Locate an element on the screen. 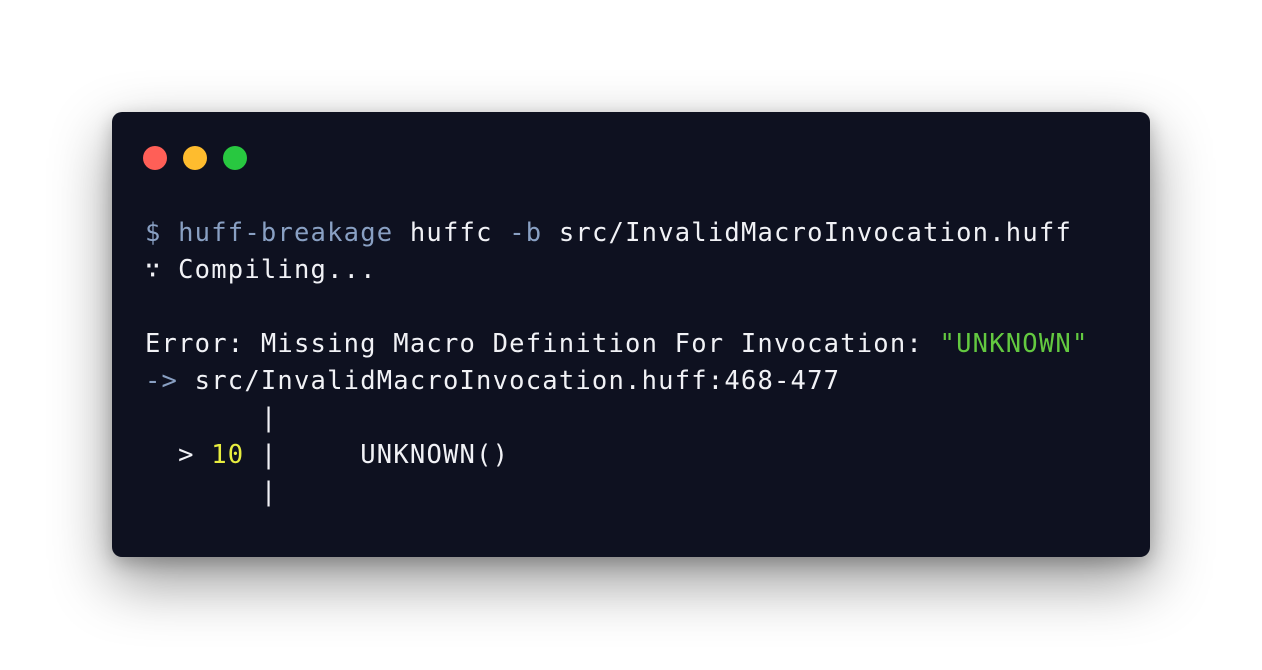 The image size is (1262, 670). command-flag: -b is located at coordinates (526, 233).